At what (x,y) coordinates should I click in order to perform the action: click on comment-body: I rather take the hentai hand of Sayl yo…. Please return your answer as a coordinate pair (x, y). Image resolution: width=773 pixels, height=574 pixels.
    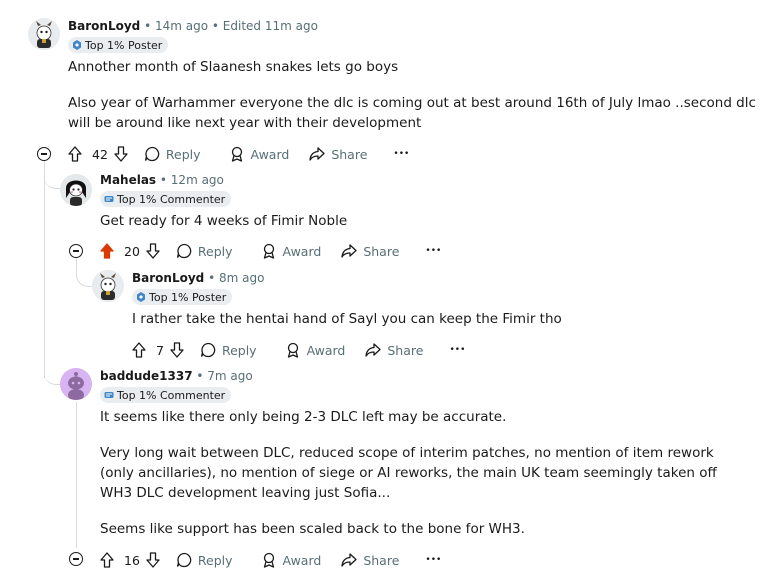
    Looking at the image, I should click on (442, 319).